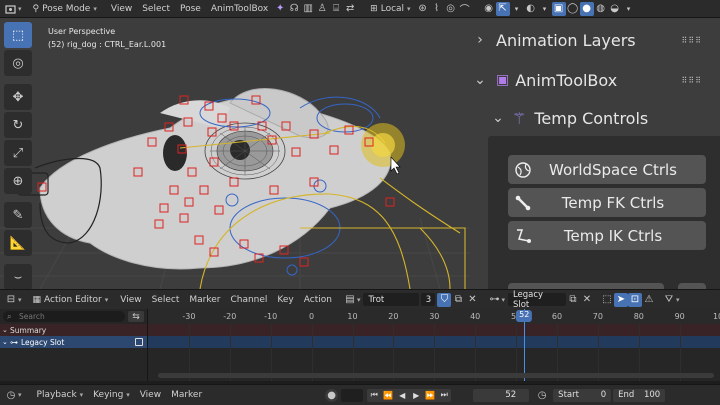 Image resolution: width=720 pixels, height=405 pixels. What do you see at coordinates (573, 9) in the screenshot?
I see `shading-wireframe-icon: ◯` at bounding box center [573, 9].